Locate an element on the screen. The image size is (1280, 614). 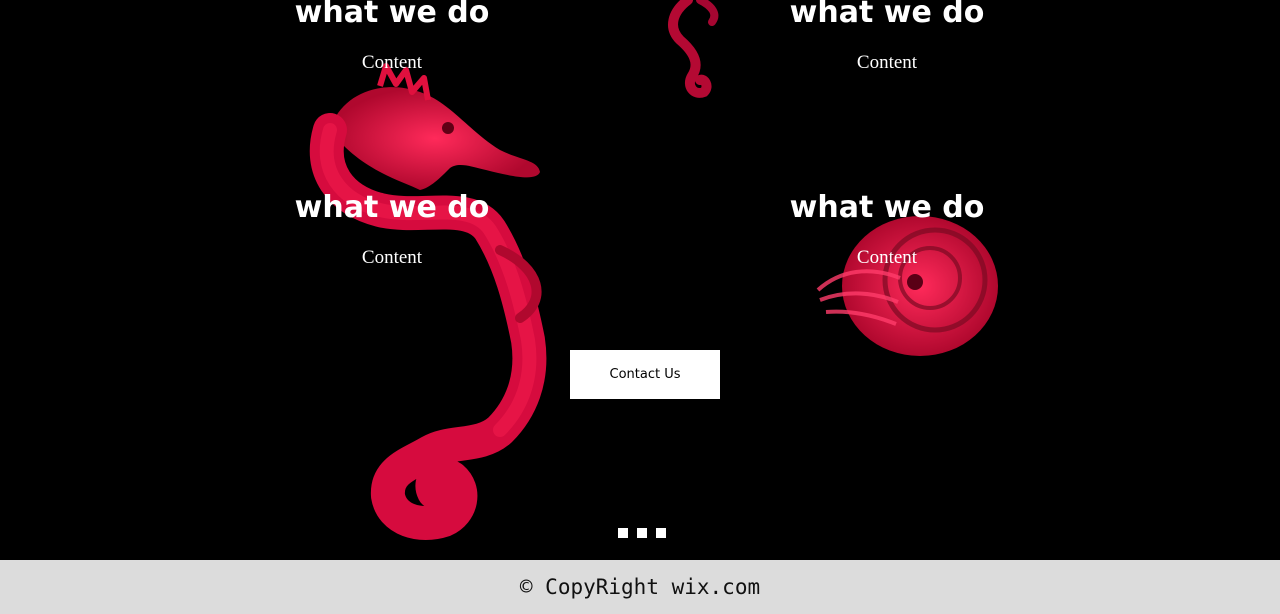
seahorse-tail-image is located at coordinates (693, 49).